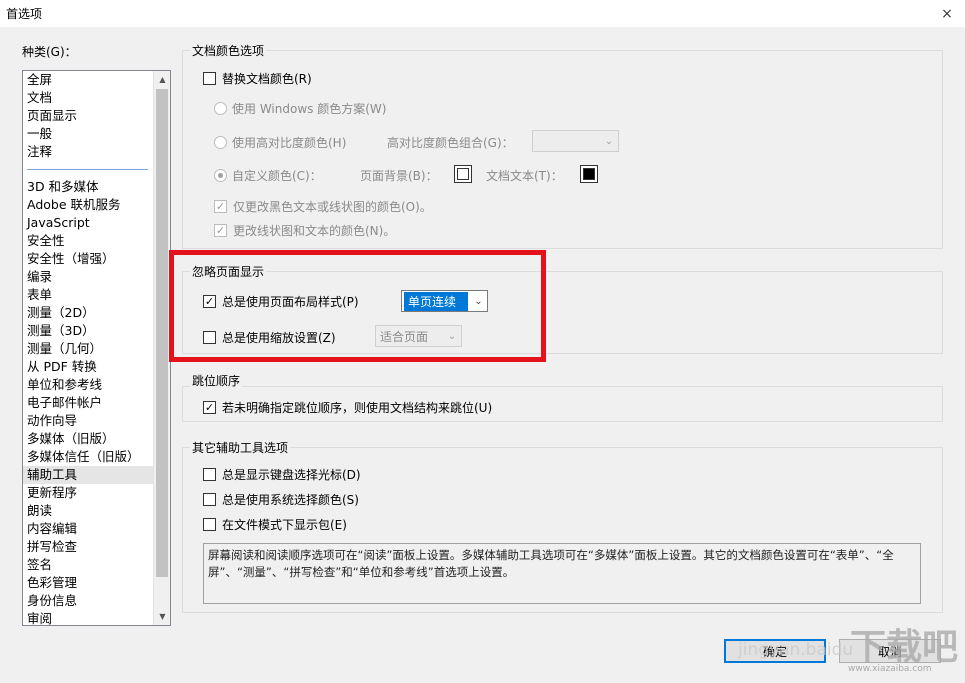 This screenshot has height=683, width=965. I want to click on tab-order-checkbox: ✓ 若未明确指定跳位顺序，则使用文档结构来跳位(U), so click(347, 407).